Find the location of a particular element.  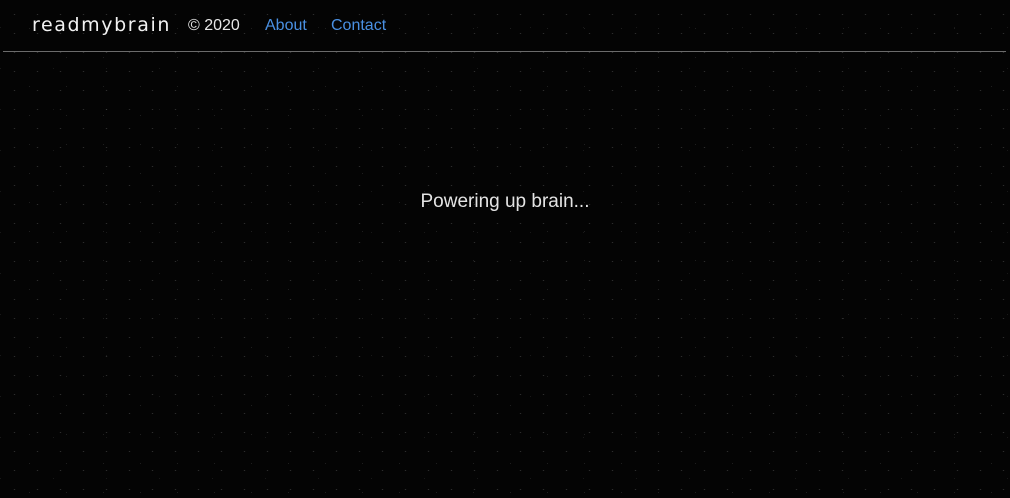

nav-link-contact: Contact is located at coordinates (358, 26).